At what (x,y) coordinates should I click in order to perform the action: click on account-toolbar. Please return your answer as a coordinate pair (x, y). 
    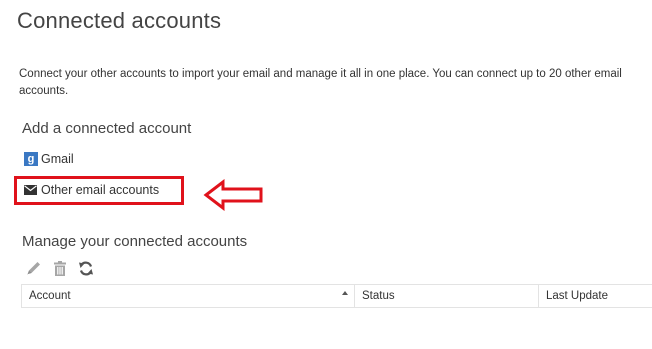
    Looking at the image, I should click on (60, 268).